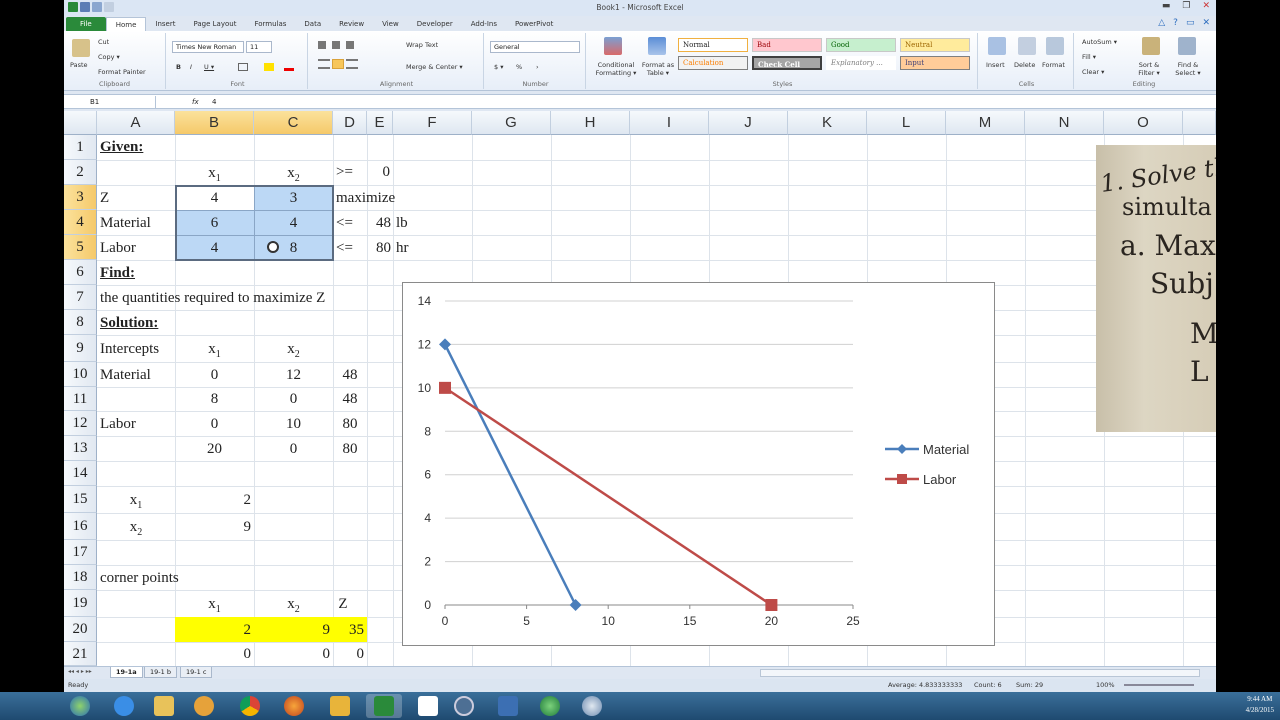  What do you see at coordinates (1027, 46) in the screenshot?
I see `delete-cells-icon` at bounding box center [1027, 46].